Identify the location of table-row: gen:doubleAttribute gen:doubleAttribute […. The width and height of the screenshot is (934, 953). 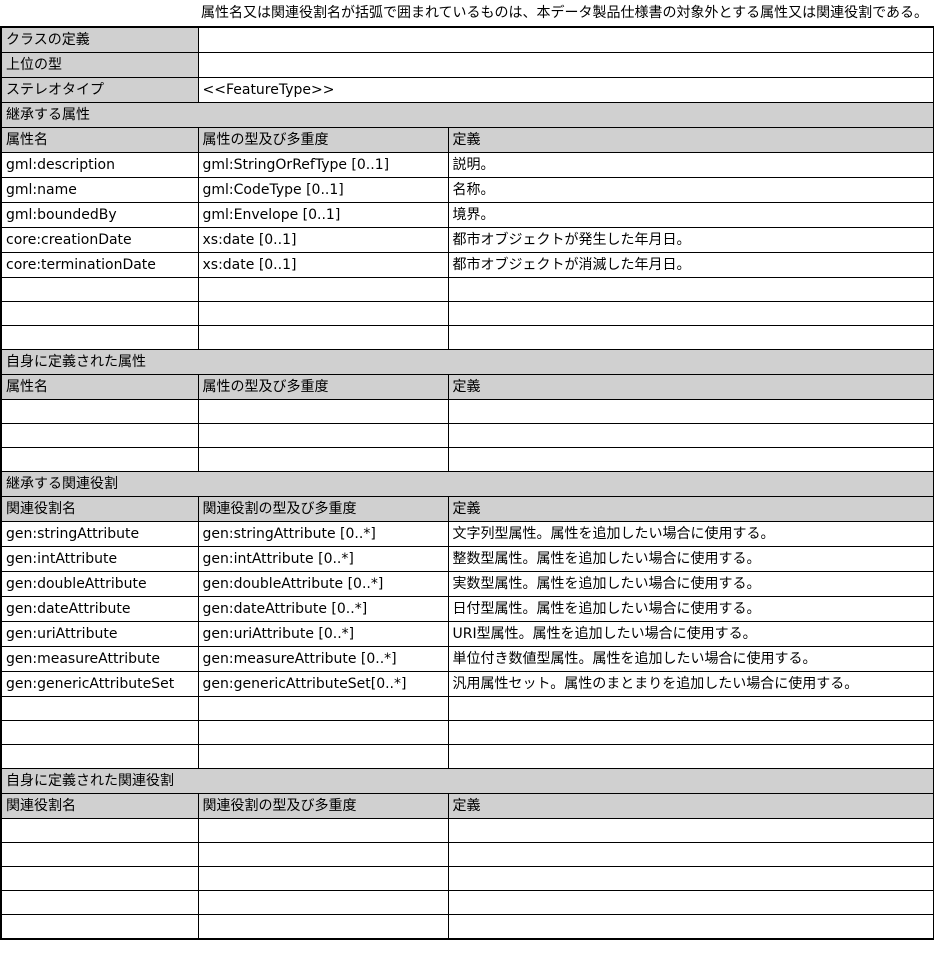
(467, 584).